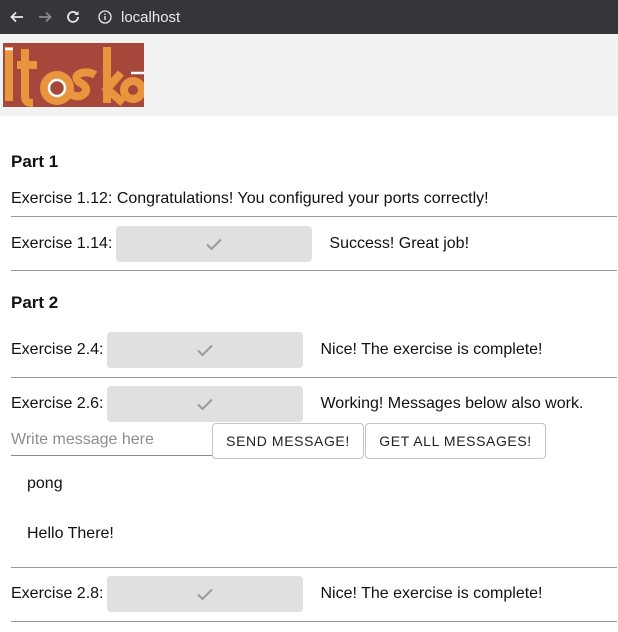  What do you see at coordinates (73, 75) in the screenshot?
I see `toska-logo` at bounding box center [73, 75].